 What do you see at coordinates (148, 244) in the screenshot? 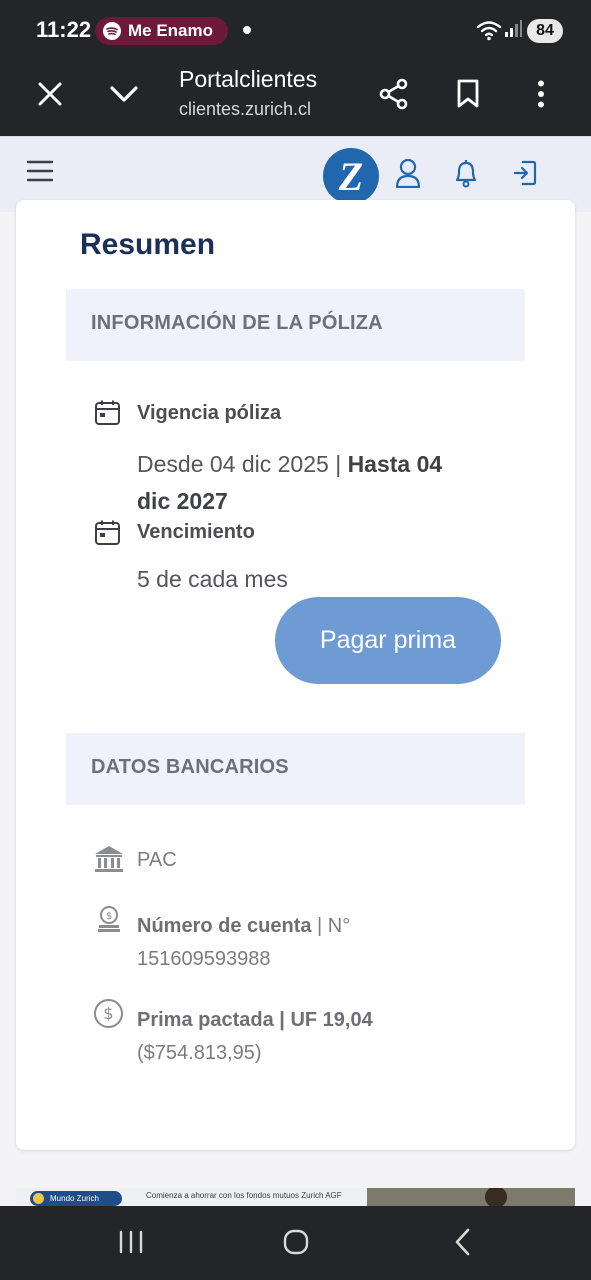
I see `summary-title: Resumen` at bounding box center [148, 244].